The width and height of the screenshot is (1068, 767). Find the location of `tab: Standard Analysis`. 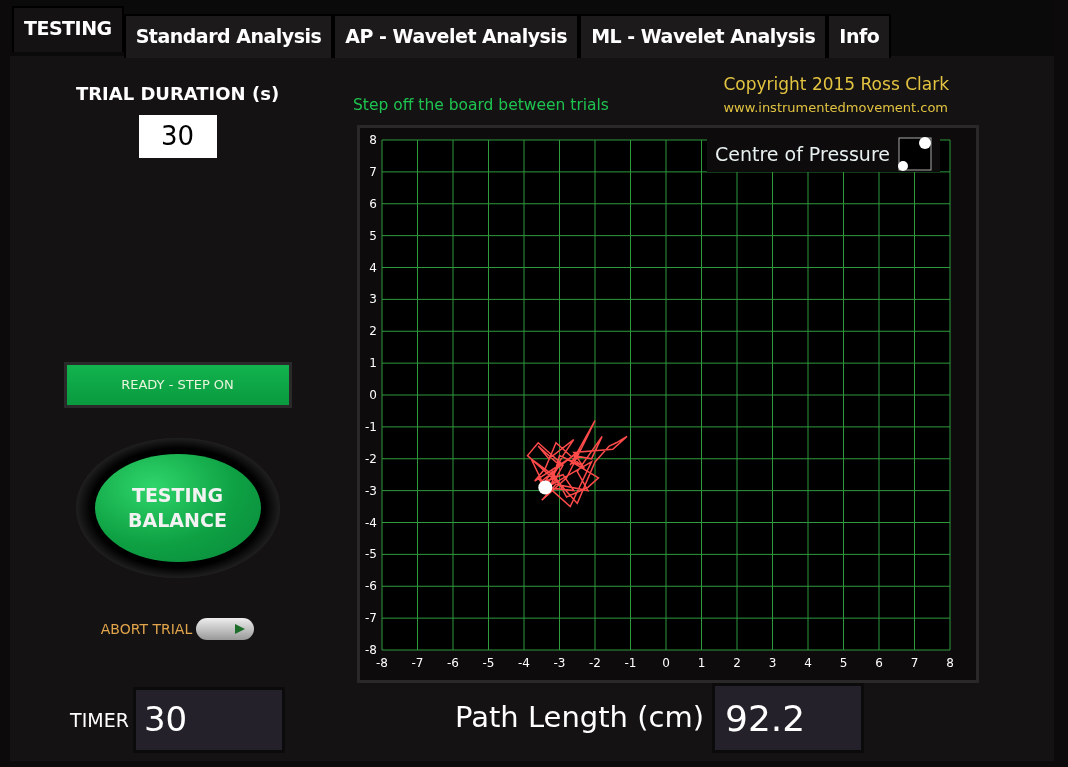

tab: Standard Analysis is located at coordinates (228, 36).